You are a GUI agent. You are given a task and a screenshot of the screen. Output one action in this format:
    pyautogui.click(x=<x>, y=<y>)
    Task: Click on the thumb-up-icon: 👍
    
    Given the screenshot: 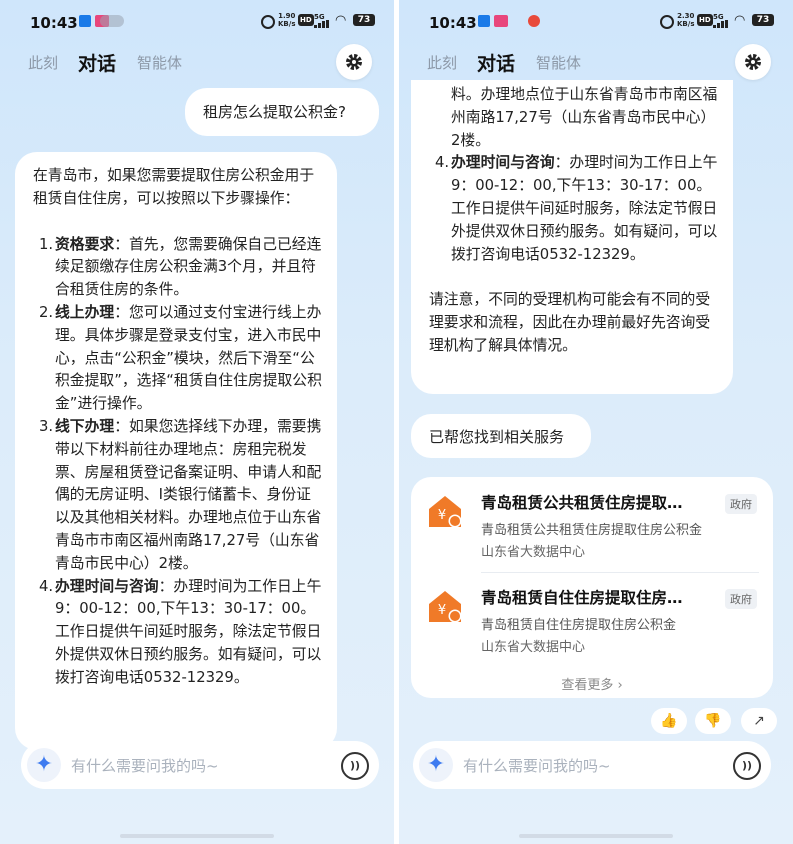 What is the action you would take?
    pyautogui.click(x=669, y=721)
    